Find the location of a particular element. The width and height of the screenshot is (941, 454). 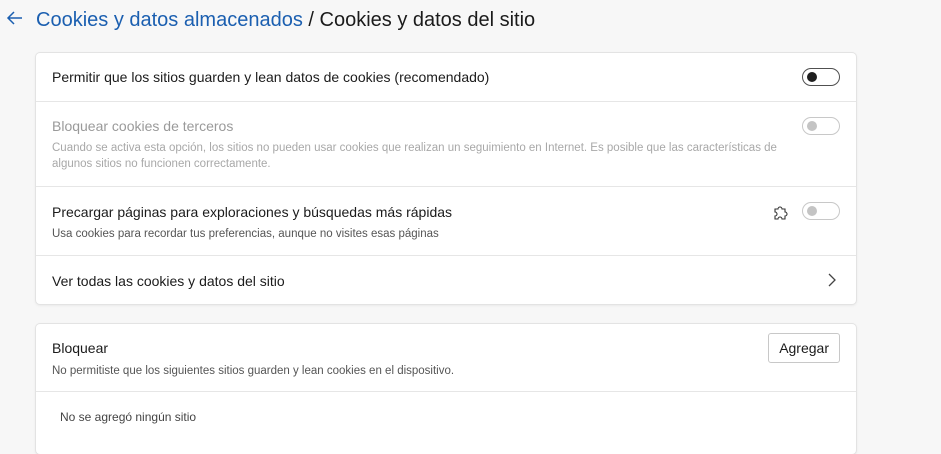

preload-pages-toggle is located at coordinates (821, 211).